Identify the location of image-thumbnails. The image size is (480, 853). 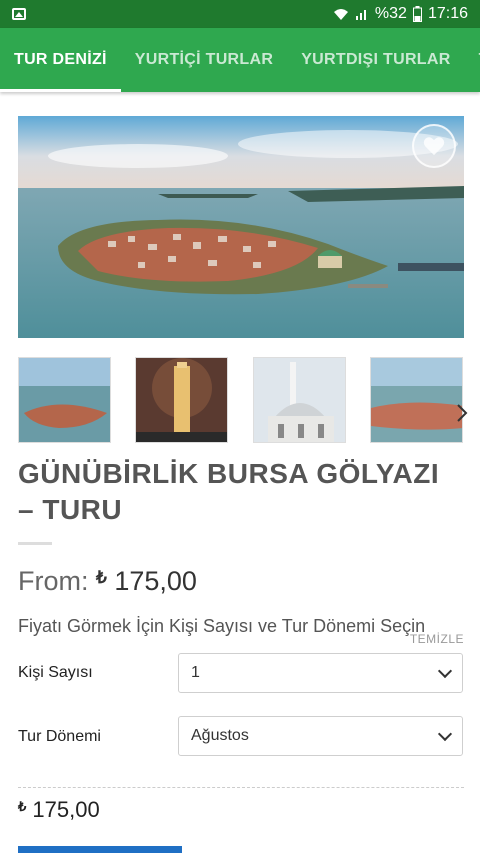
(249, 401).